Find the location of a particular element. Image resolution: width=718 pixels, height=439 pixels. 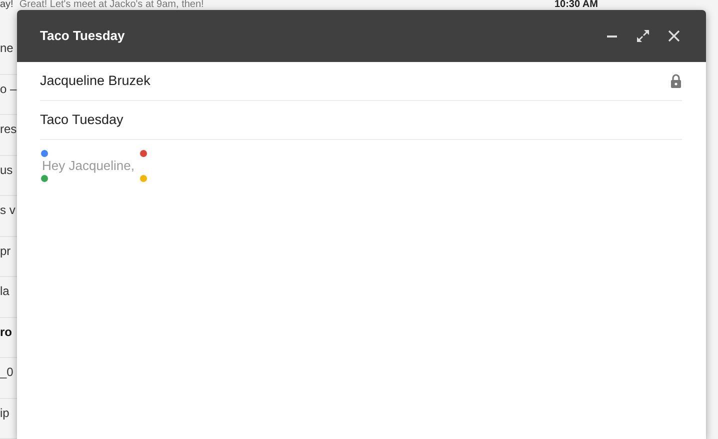

lock-icon is located at coordinates (676, 81).